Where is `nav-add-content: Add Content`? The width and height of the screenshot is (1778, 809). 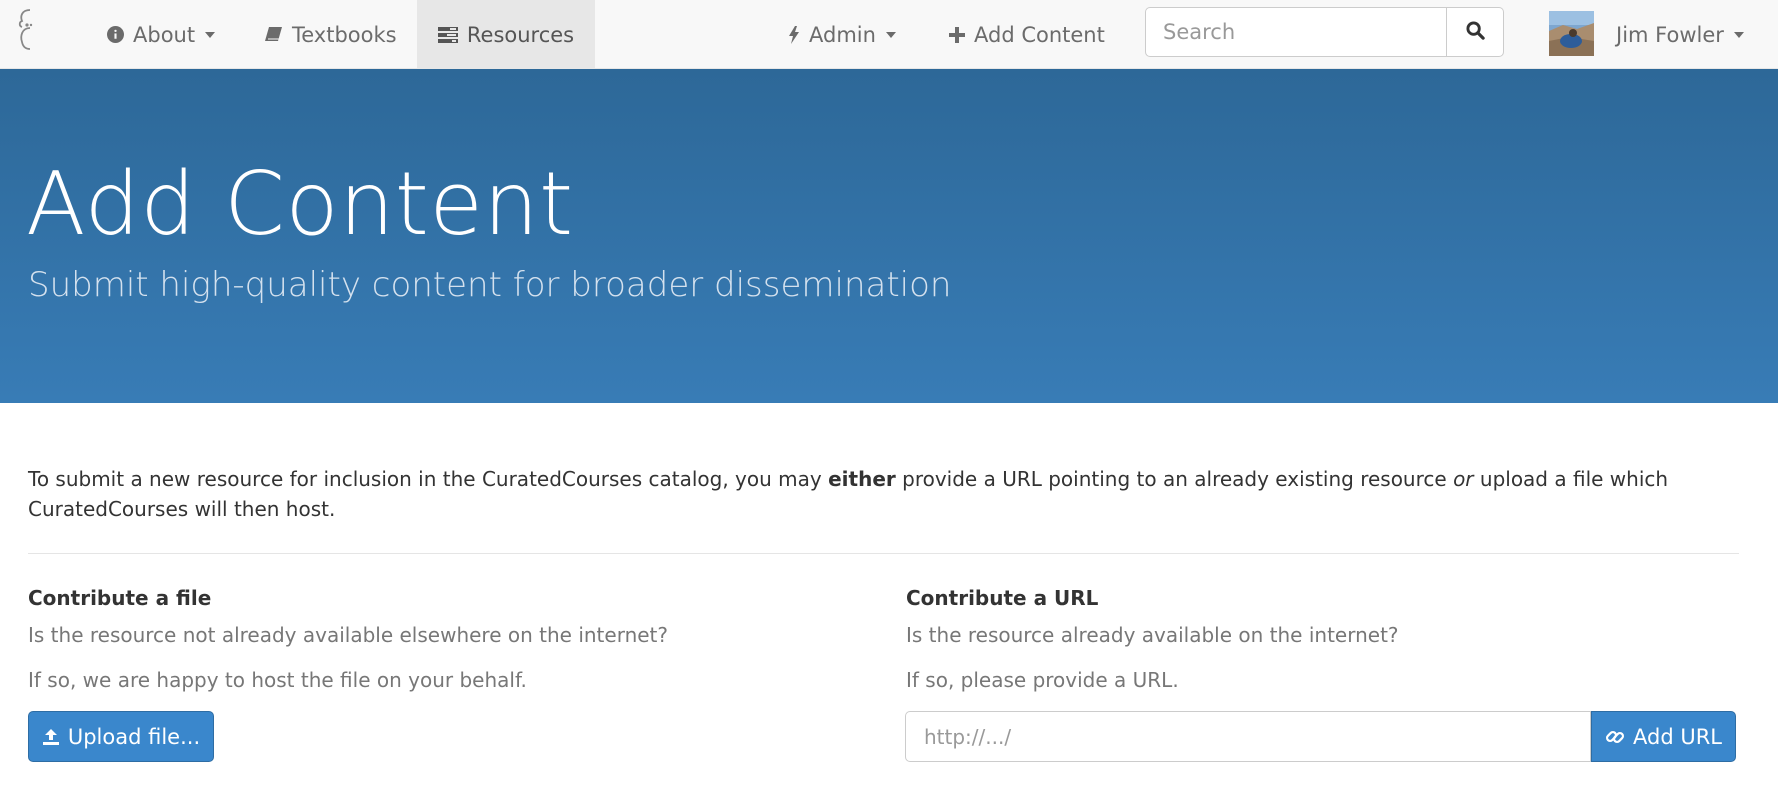
nav-add-content: Add Content is located at coordinates (1027, 34).